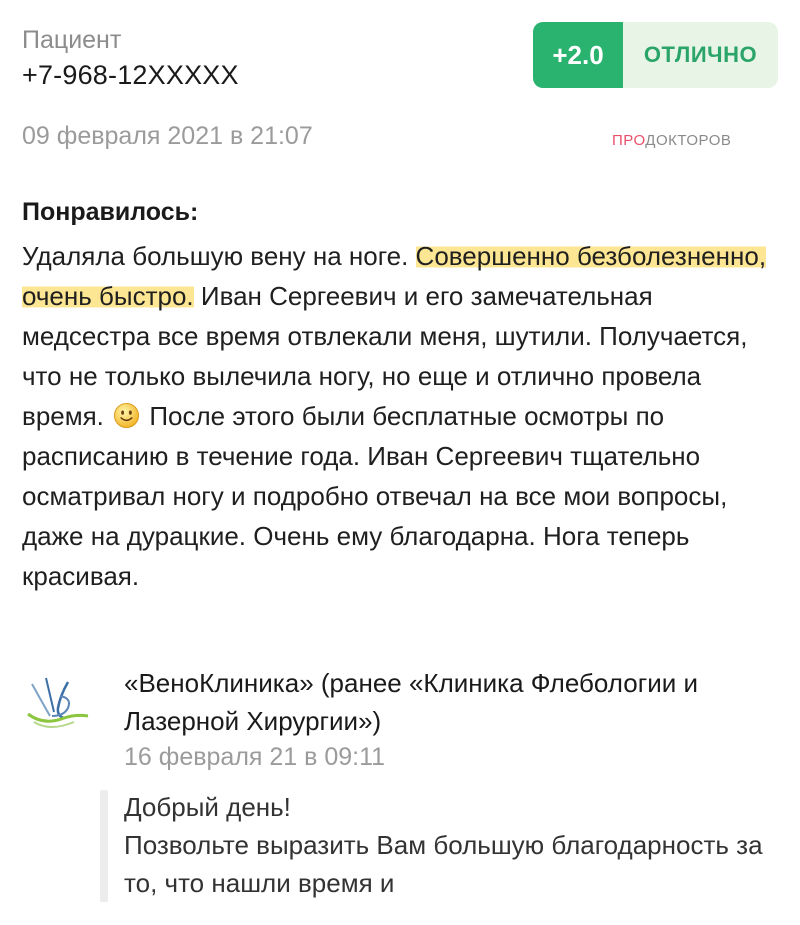 The height and width of the screenshot is (925, 800). What do you see at coordinates (130, 75) in the screenshot?
I see `patient-phone: +7-968-12XXXXX` at bounding box center [130, 75].